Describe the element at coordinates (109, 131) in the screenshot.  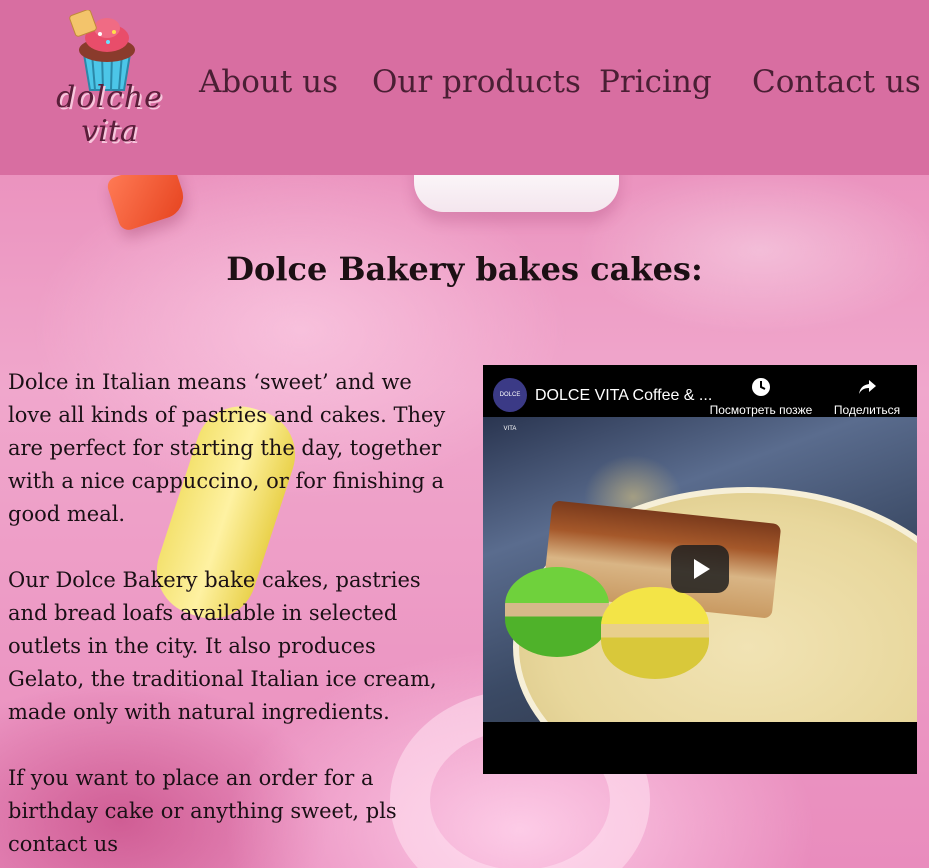
I see `logo-text-line2: vita` at that location.